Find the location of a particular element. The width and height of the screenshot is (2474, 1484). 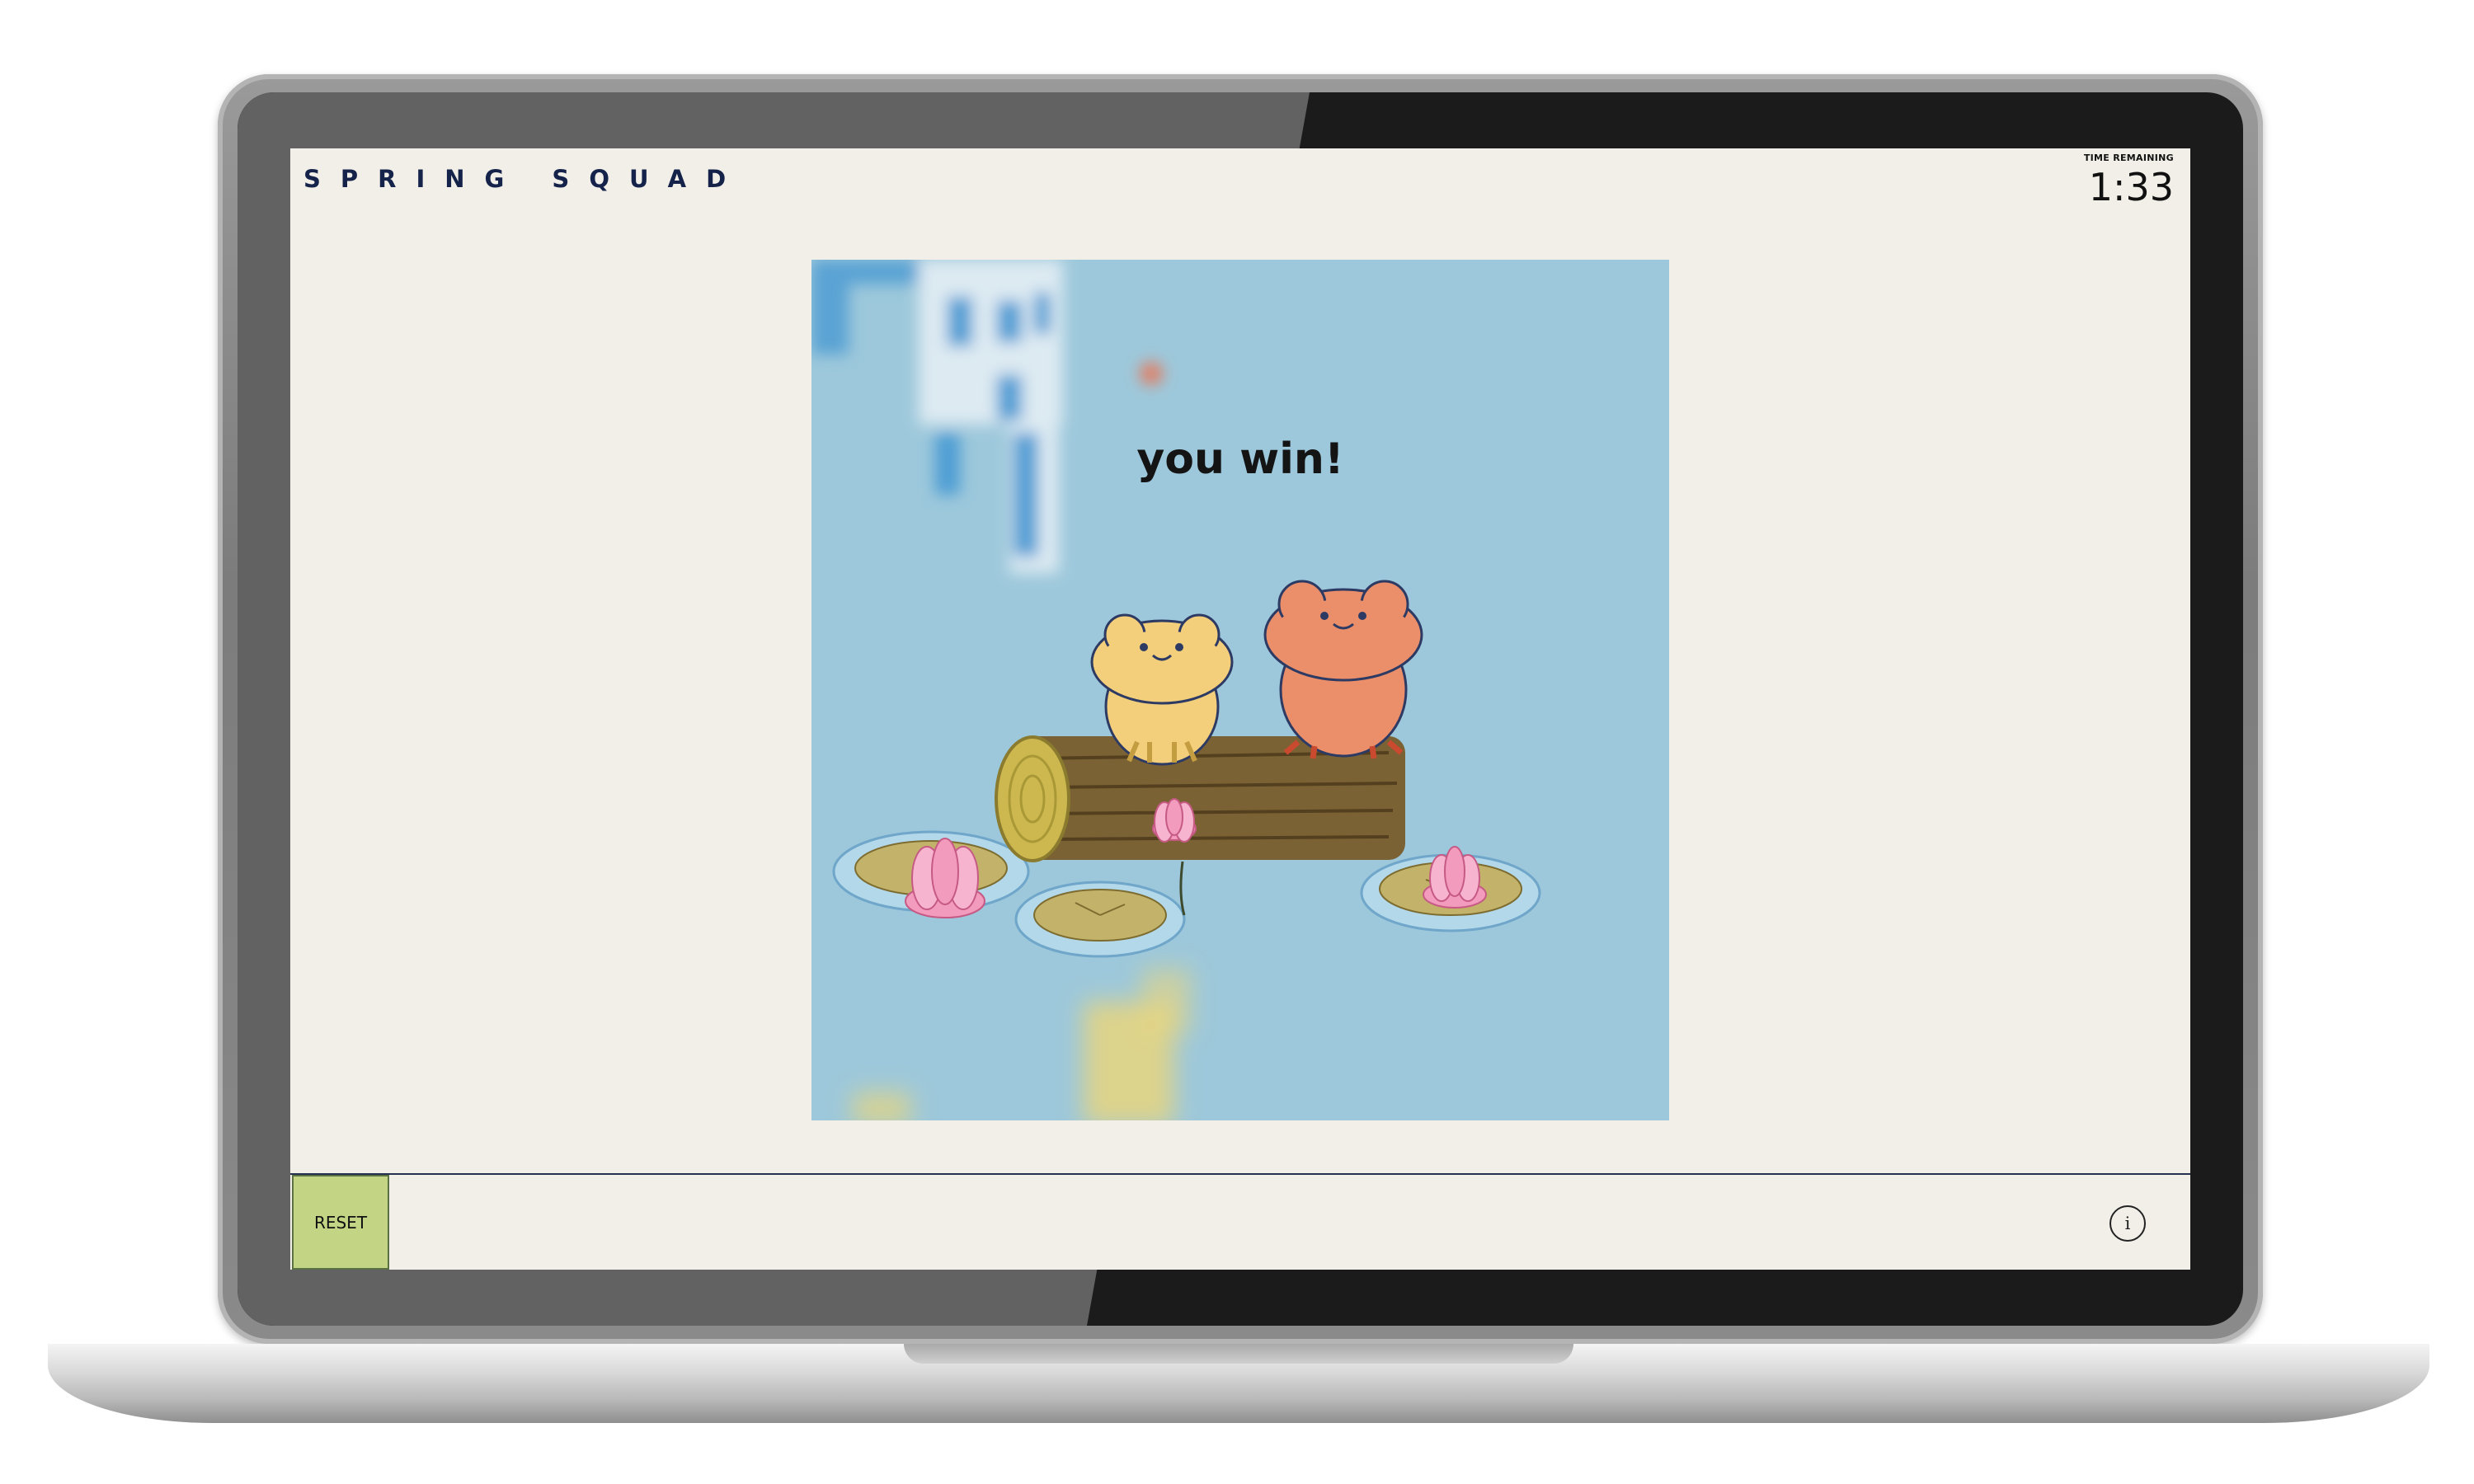

timer-label: TIME REMAINING is located at coordinates (2128, 158).